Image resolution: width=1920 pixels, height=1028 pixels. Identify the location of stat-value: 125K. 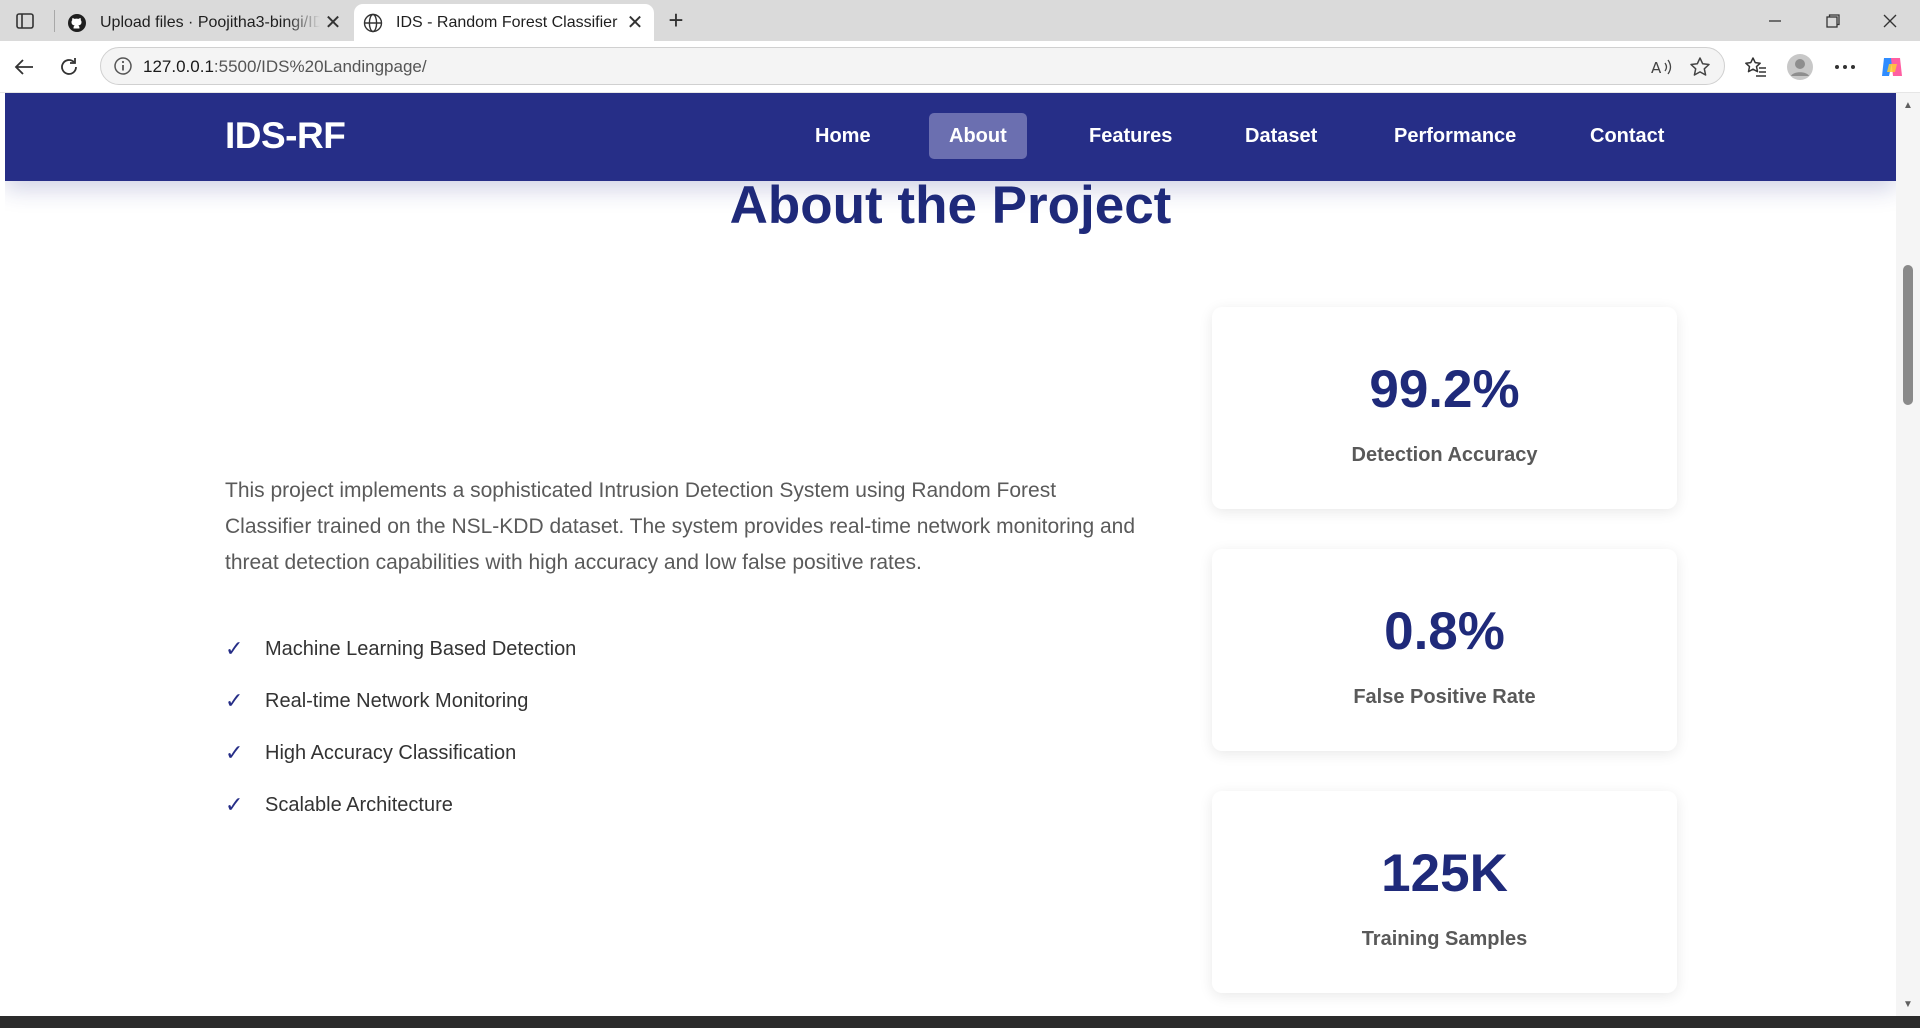
(1444, 873).